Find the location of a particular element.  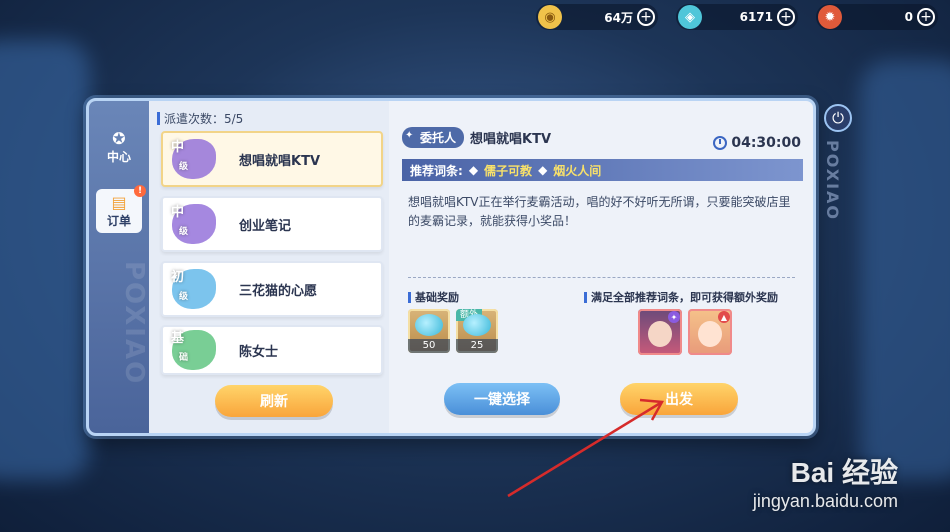

watermark-brand: Bai 经验 is located at coordinates (844, 472).